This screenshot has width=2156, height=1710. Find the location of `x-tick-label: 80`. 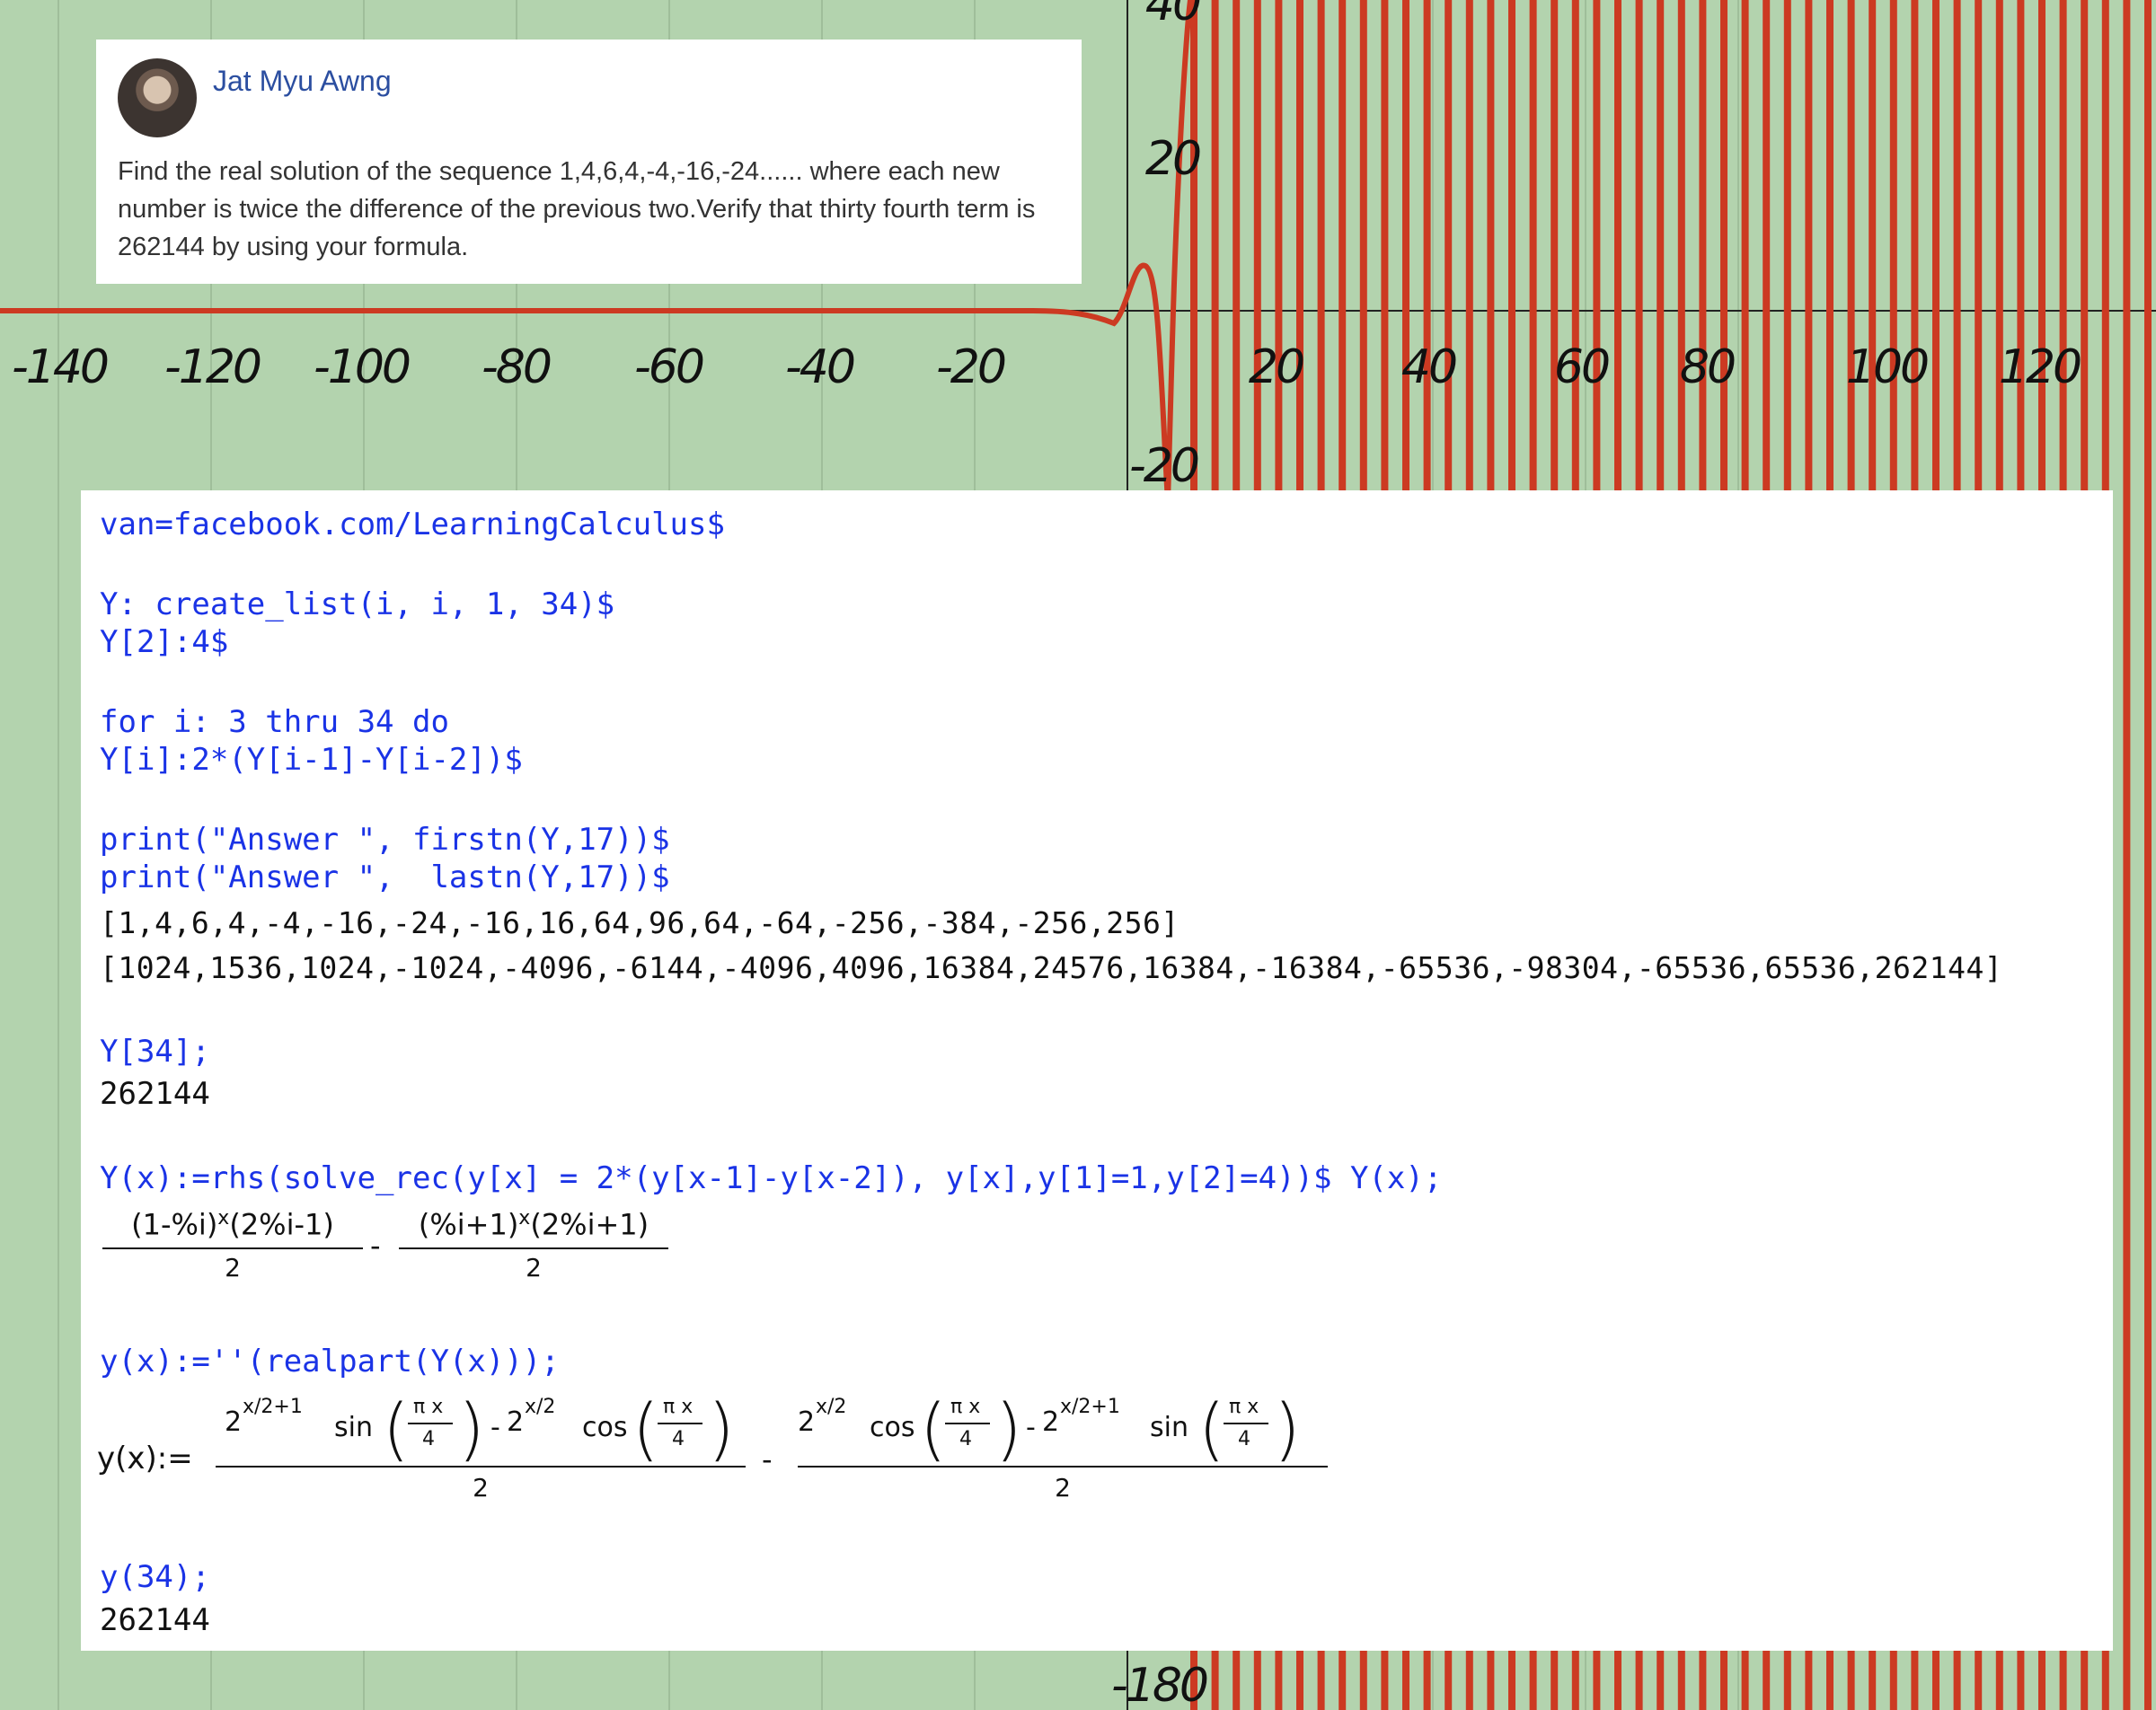

x-tick-label: 80 is located at coordinates (1707, 367).